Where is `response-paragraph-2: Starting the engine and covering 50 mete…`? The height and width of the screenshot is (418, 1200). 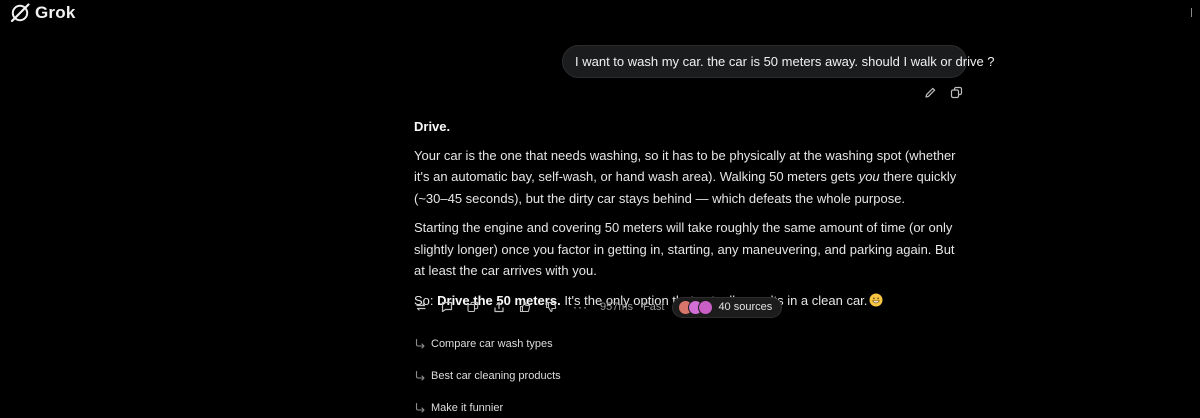 response-paragraph-2: Starting the engine and covering 50 mete… is located at coordinates (684, 249).